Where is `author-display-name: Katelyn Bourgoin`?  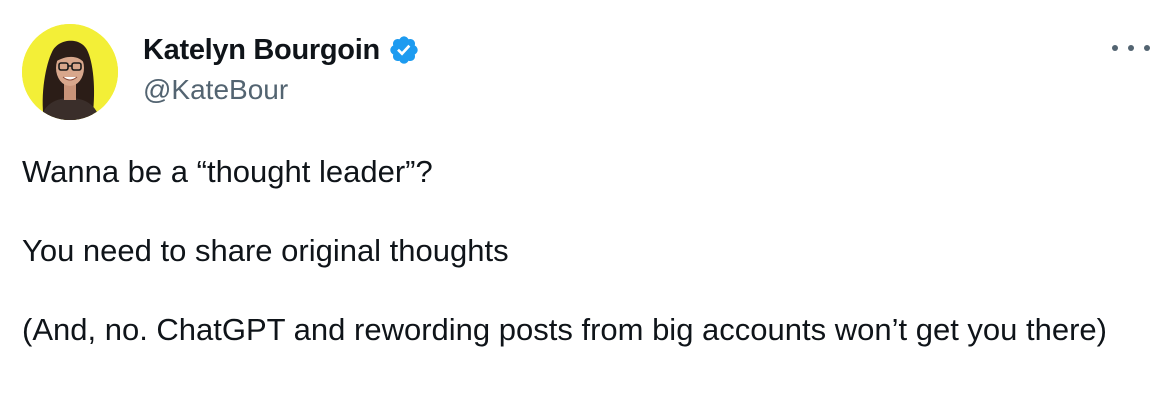
author-display-name: Katelyn Bourgoin is located at coordinates (261, 50).